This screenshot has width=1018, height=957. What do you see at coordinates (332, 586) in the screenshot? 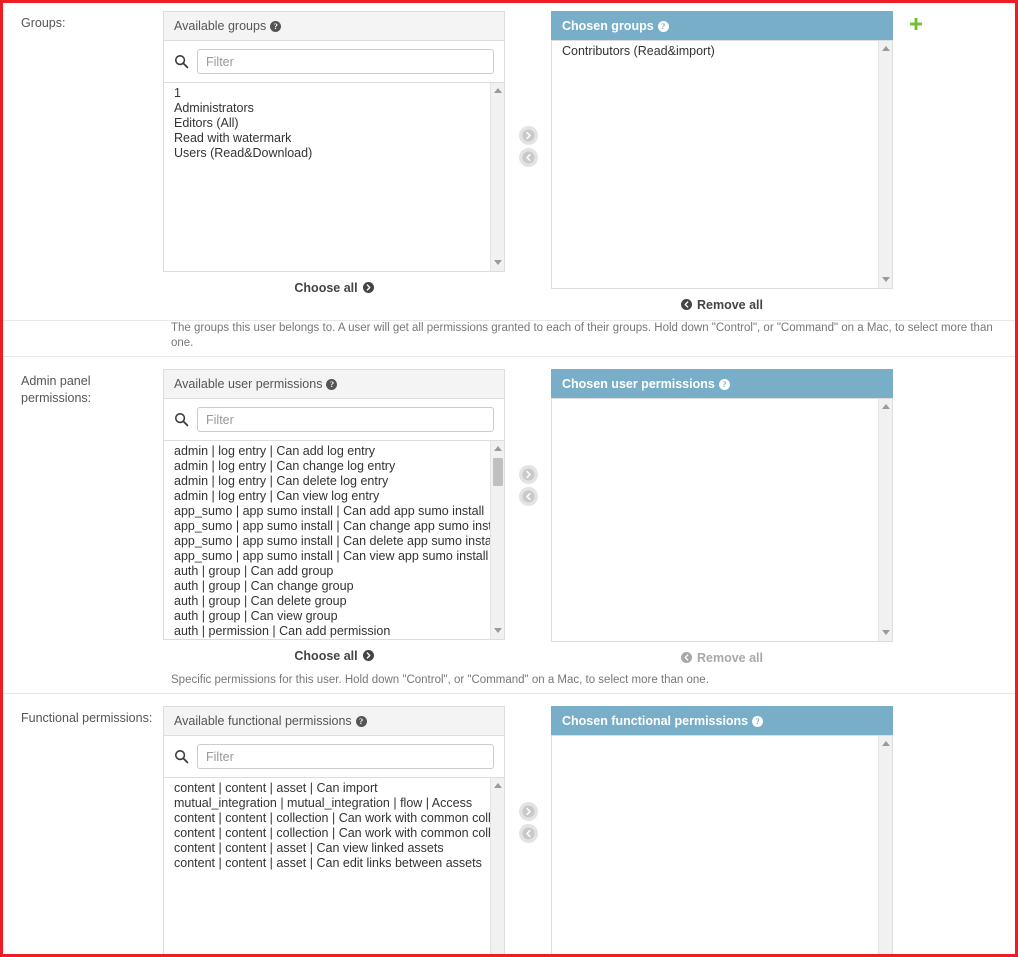
I see `list-item: auth | group | Can change group` at bounding box center [332, 586].